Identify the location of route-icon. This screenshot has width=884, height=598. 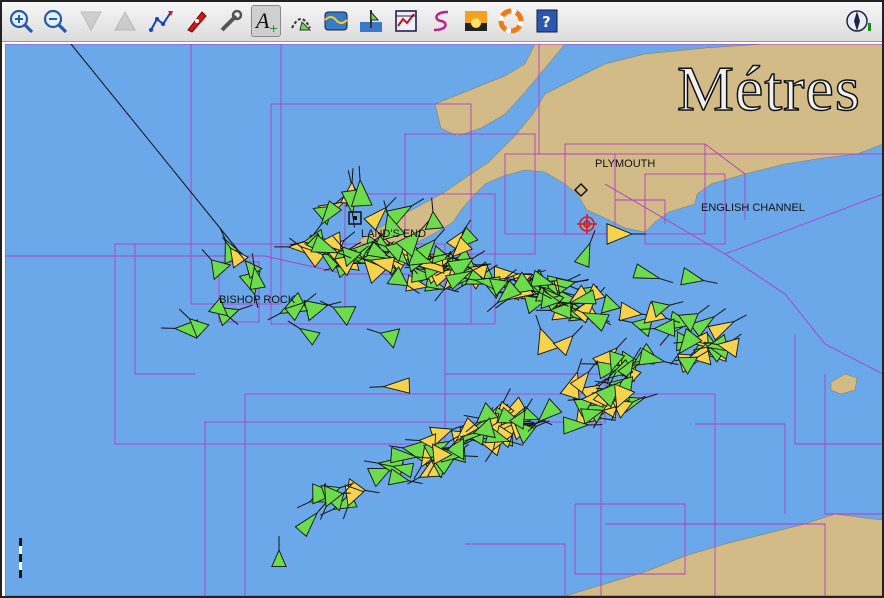
(161, 21).